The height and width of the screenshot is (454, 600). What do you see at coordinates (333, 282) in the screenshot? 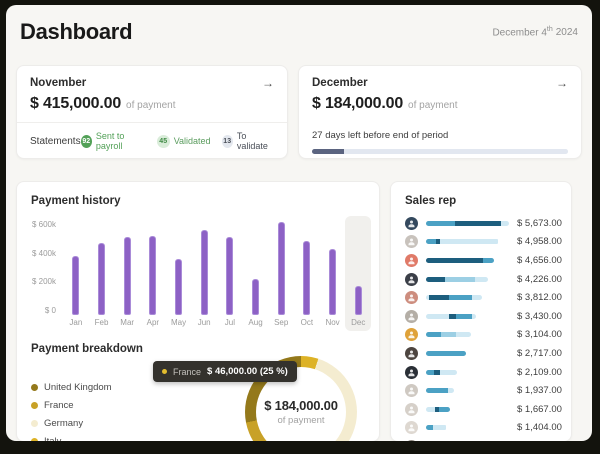
I see `bar-nov` at bounding box center [333, 282].